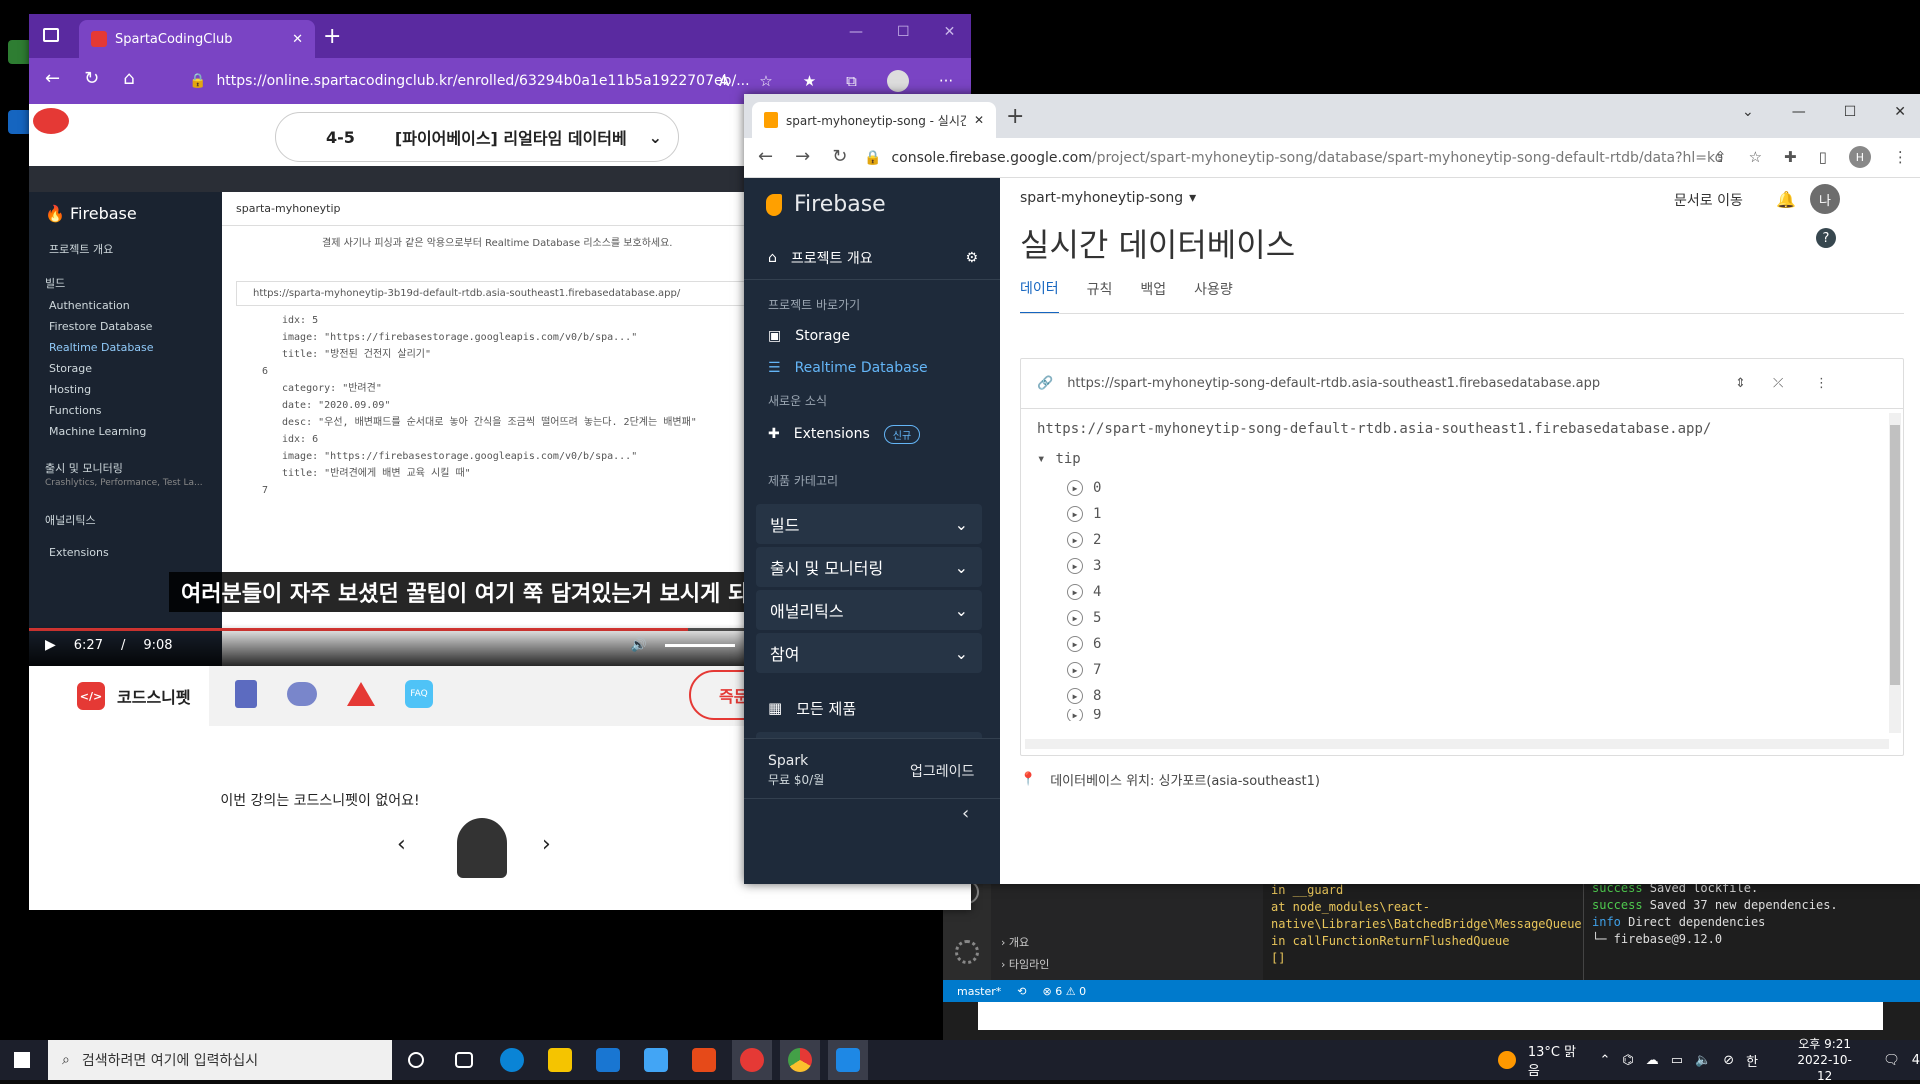  Describe the element at coordinates (546, 844) in the screenshot. I see `carousel-next-icon: ›` at that location.